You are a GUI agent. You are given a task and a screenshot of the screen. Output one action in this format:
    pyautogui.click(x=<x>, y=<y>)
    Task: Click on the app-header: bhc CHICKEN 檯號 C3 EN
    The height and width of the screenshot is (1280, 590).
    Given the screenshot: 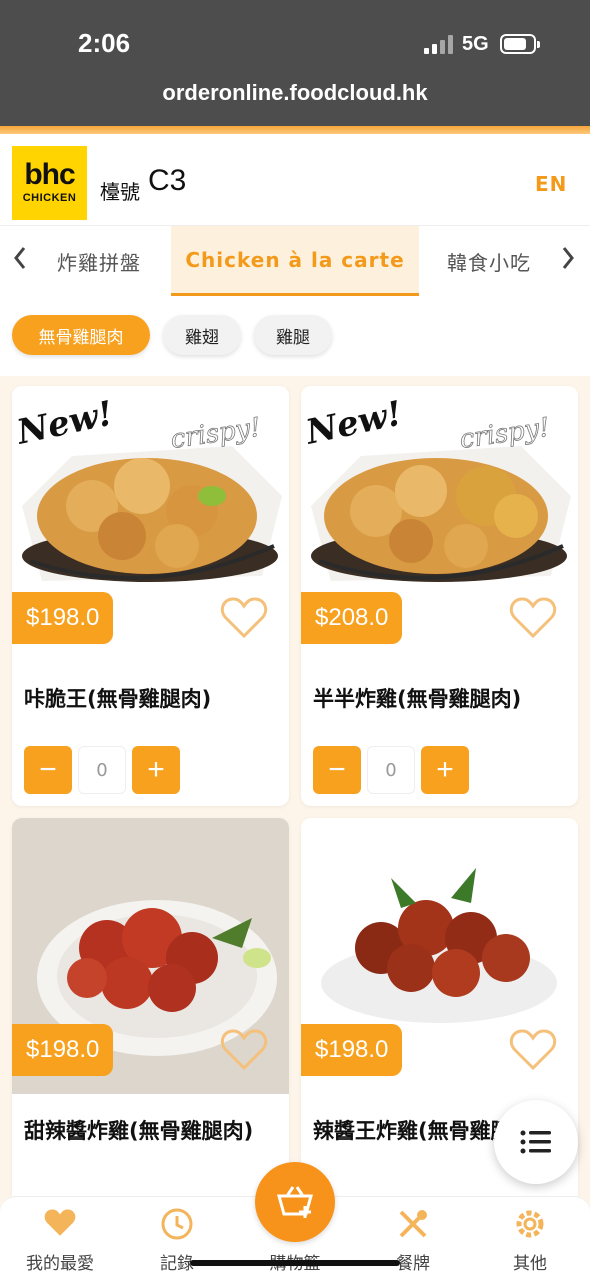 What is the action you would take?
    pyautogui.click(x=295, y=180)
    